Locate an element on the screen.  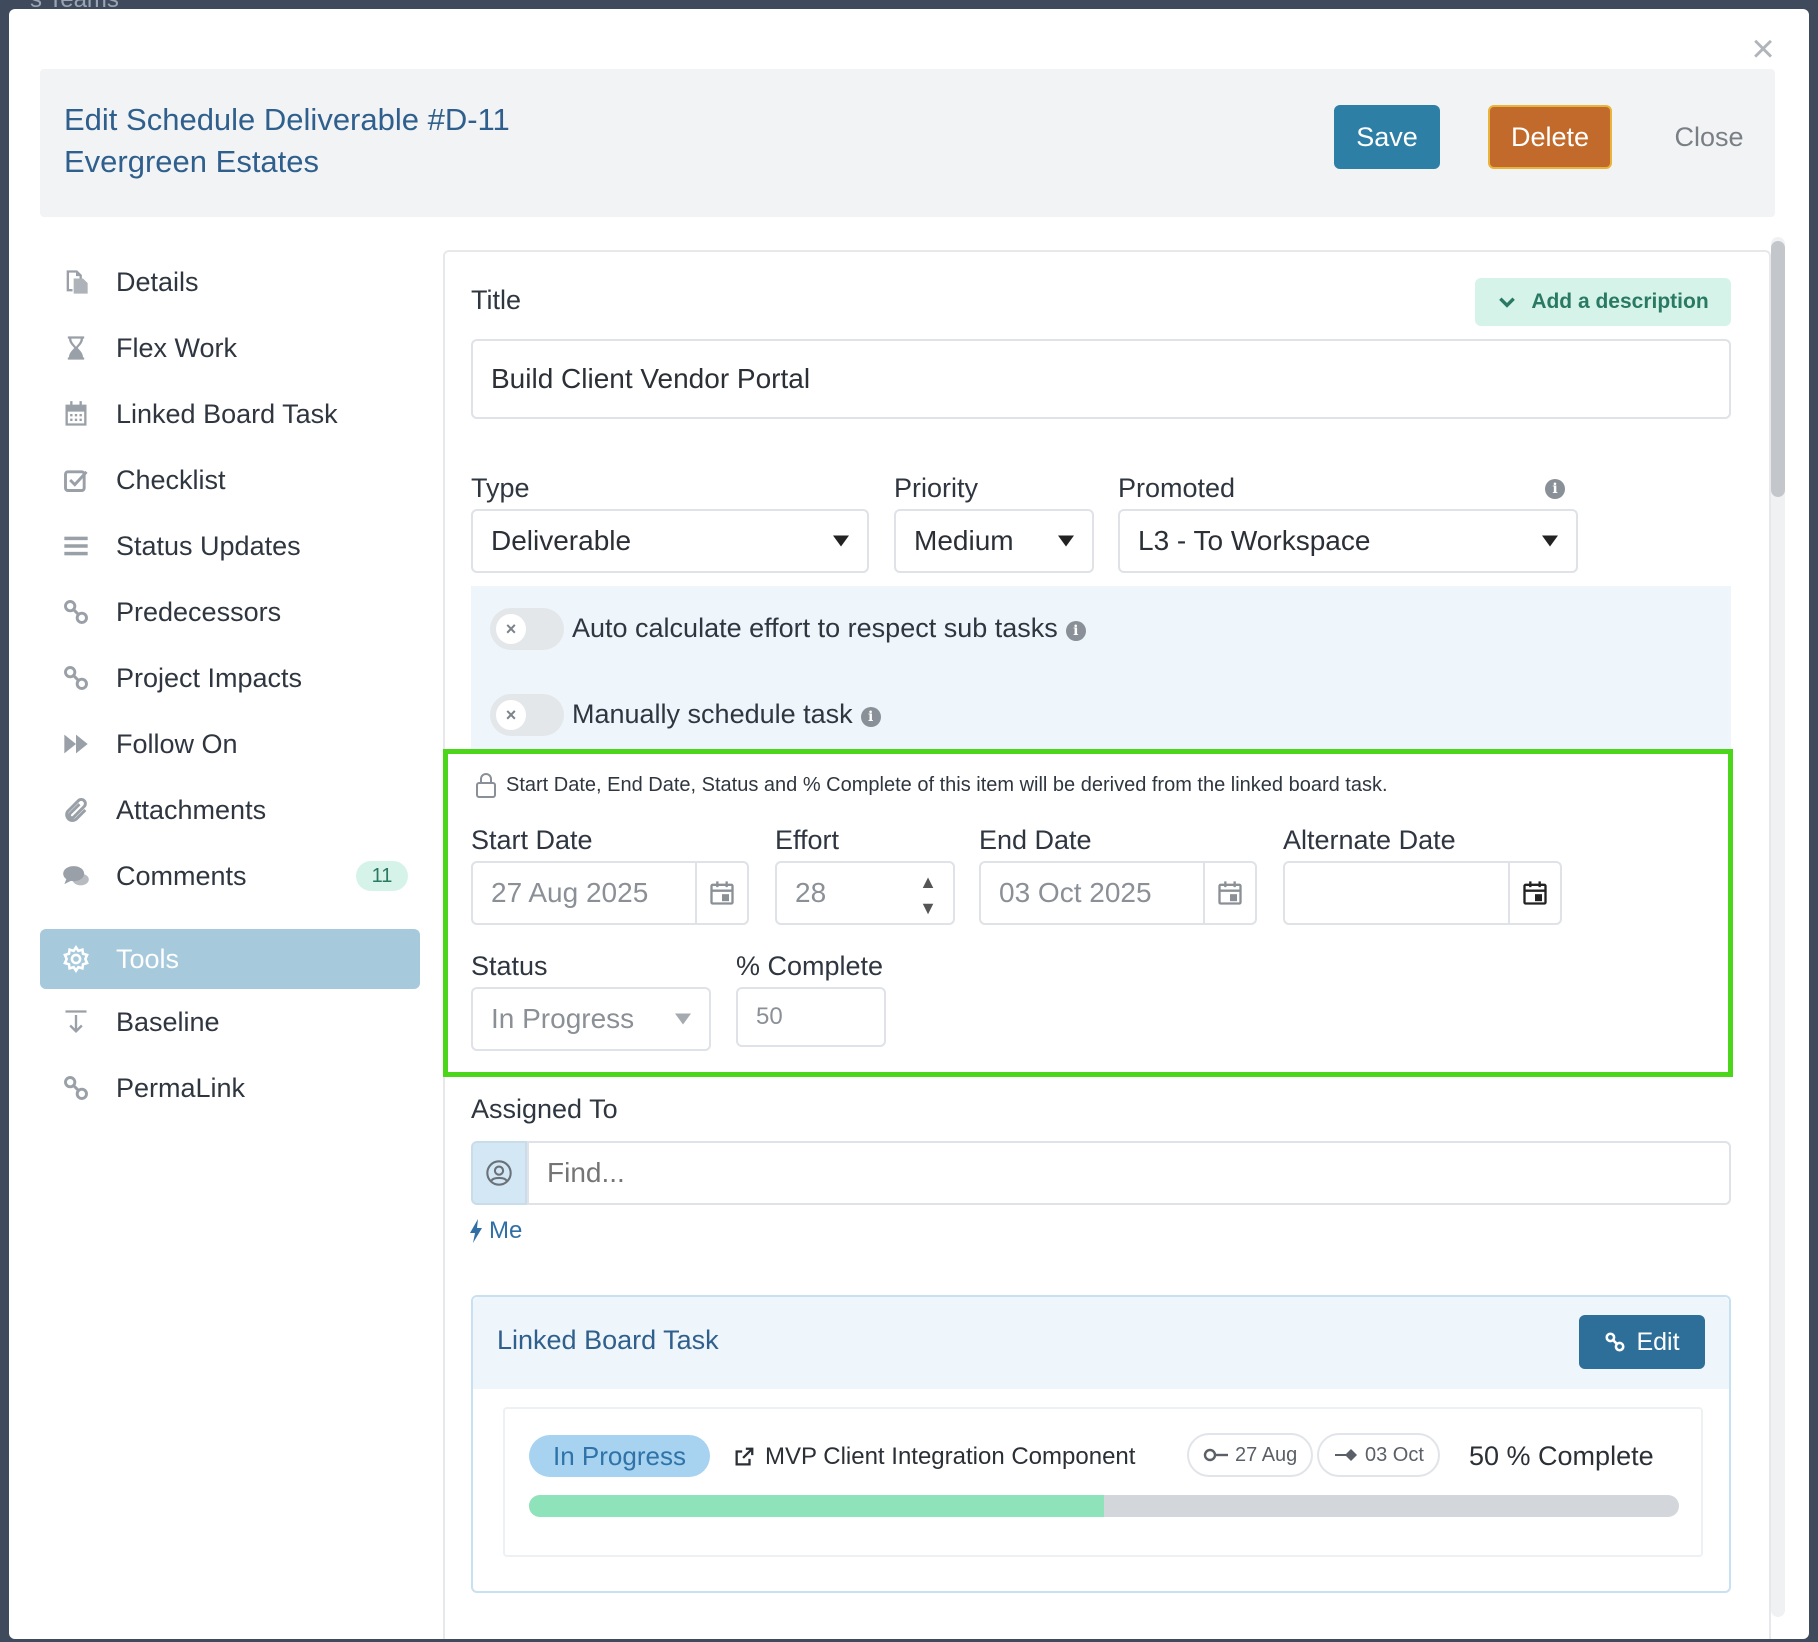
sidebar-item-project-impacts: Project Impacts is located at coordinates (230, 678).